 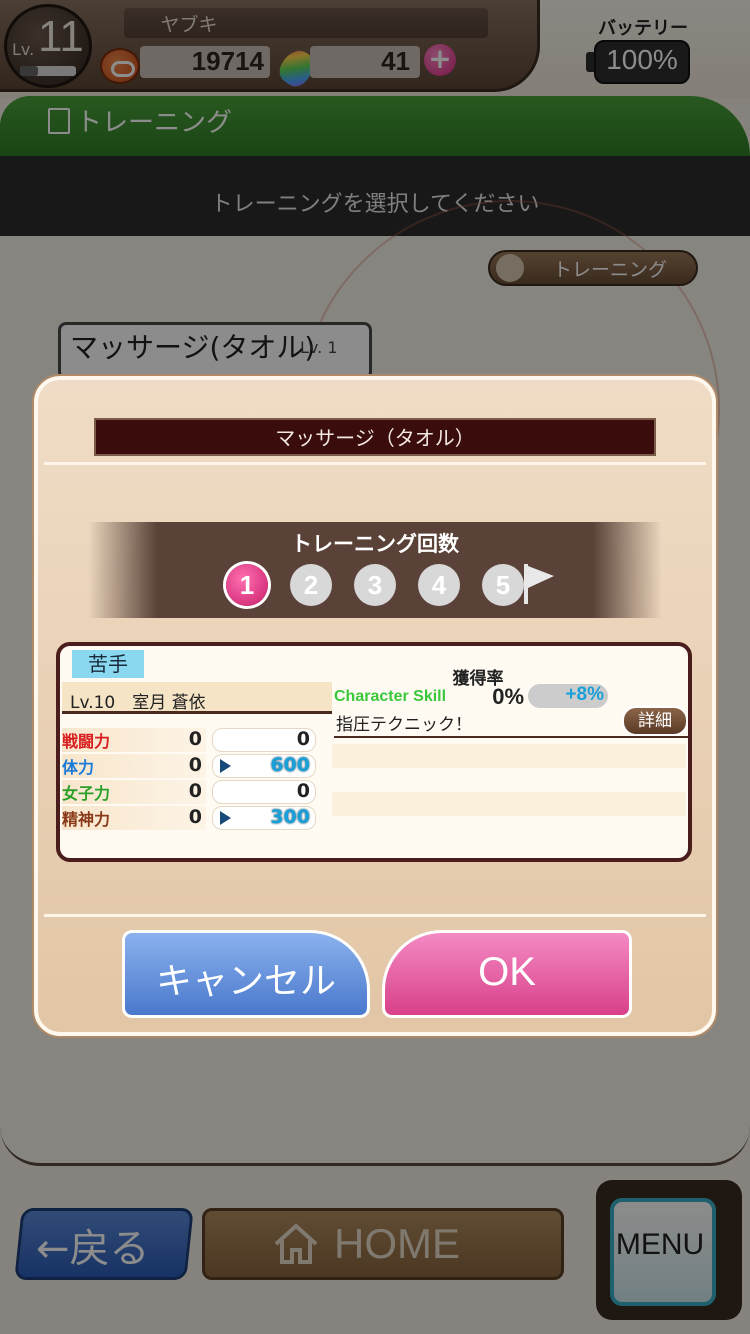 I want to click on cancel-label: キャンセル, so click(x=245, y=981).